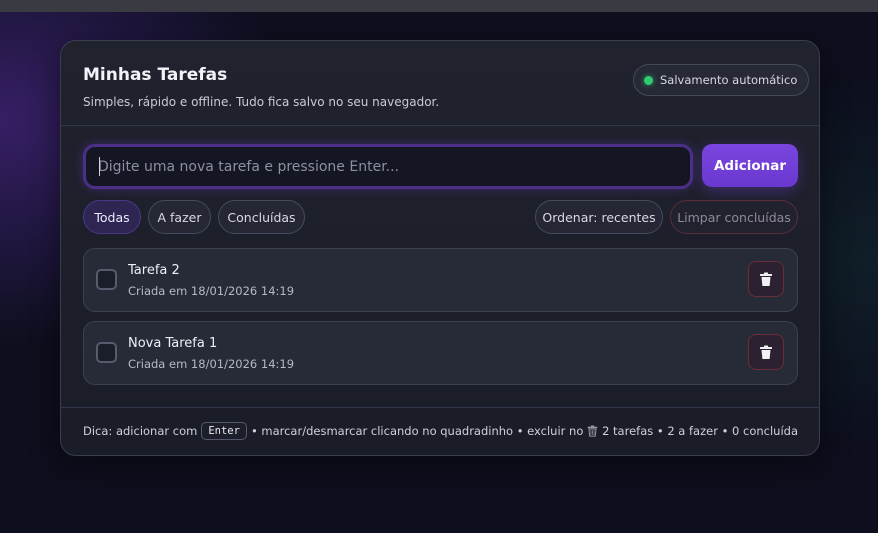  What do you see at coordinates (439, 6) in the screenshot?
I see `window-top-strip` at bounding box center [439, 6].